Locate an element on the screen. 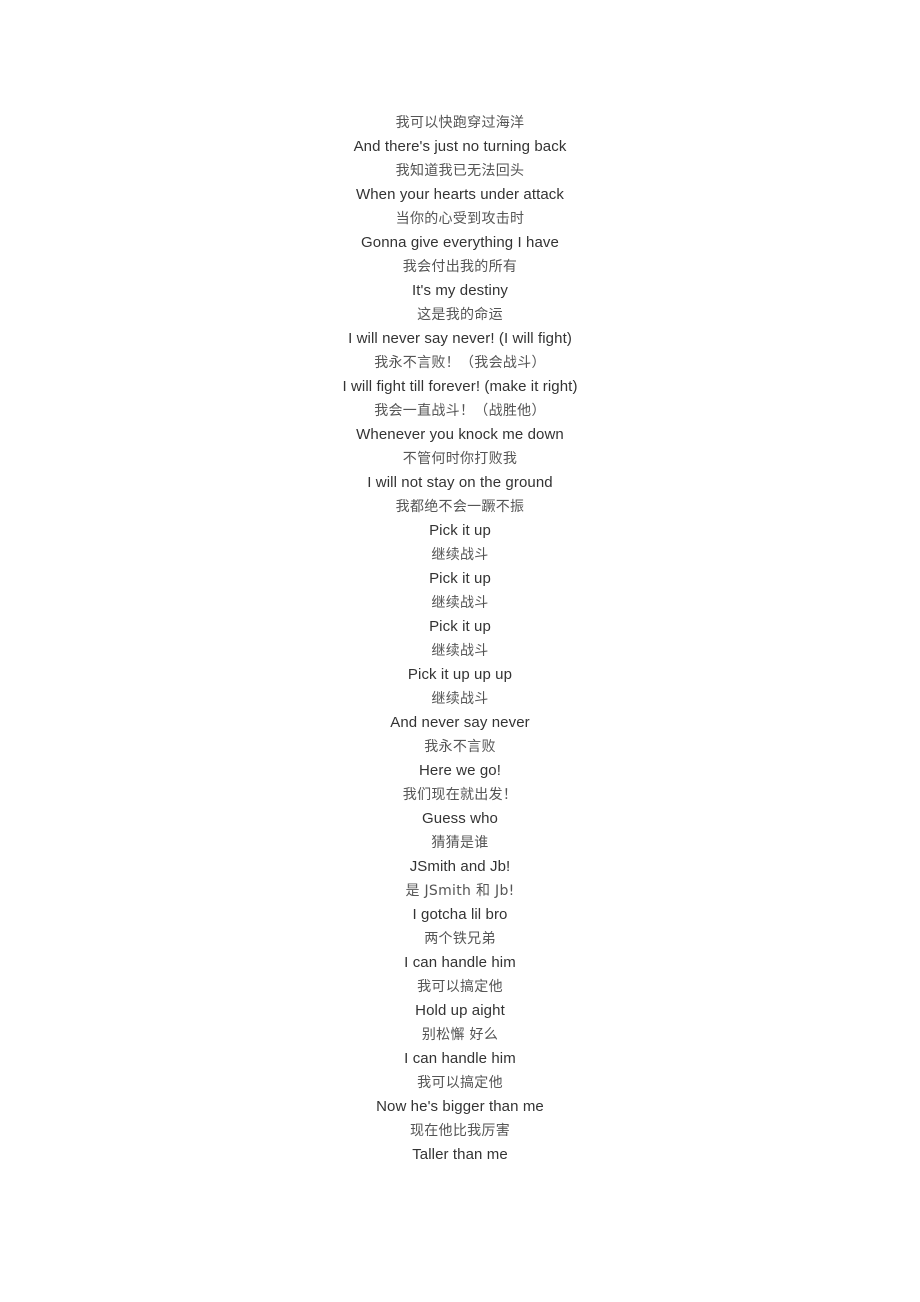  lyric-line-en: I will not stay on the ground is located at coordinates (460, 482).